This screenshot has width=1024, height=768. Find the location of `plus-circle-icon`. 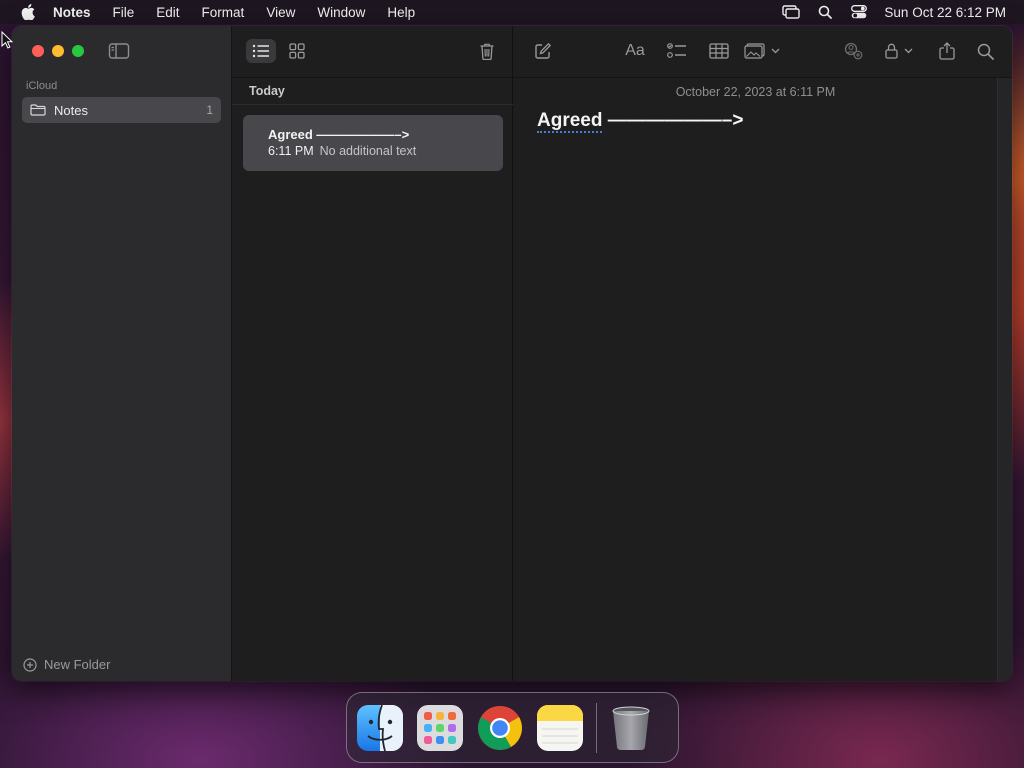

plus-circle-icon is located at coordinates (30, 664).